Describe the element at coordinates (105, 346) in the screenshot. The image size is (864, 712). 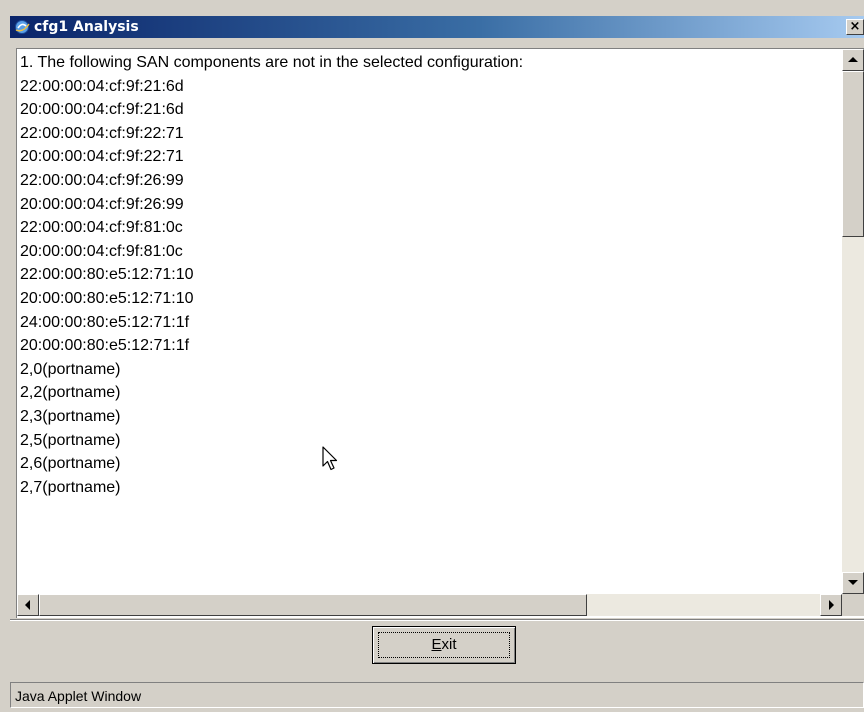
I see `text-line: 20:00:00:80:e5:12:71:1f` at that location.